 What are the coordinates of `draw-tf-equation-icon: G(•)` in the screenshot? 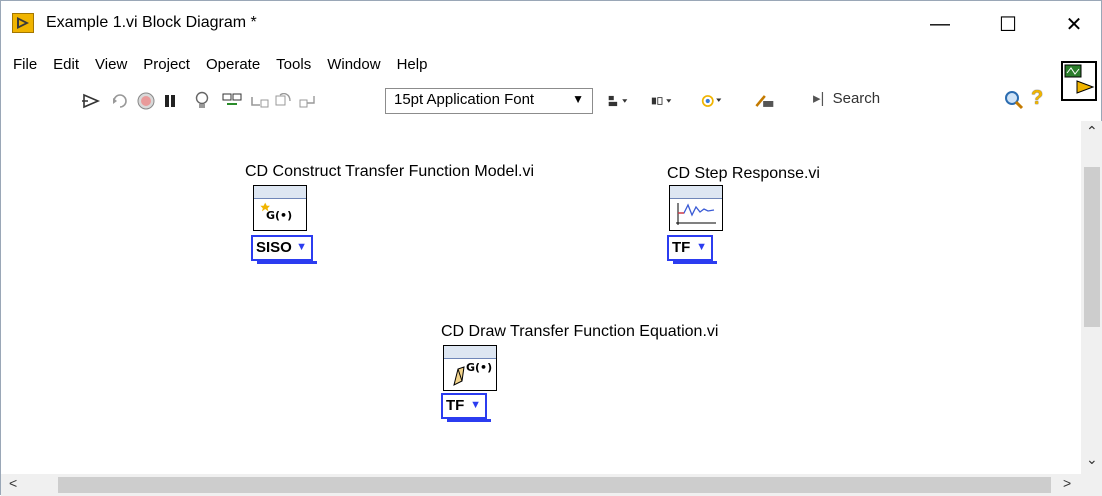 It's located at (470, 368).